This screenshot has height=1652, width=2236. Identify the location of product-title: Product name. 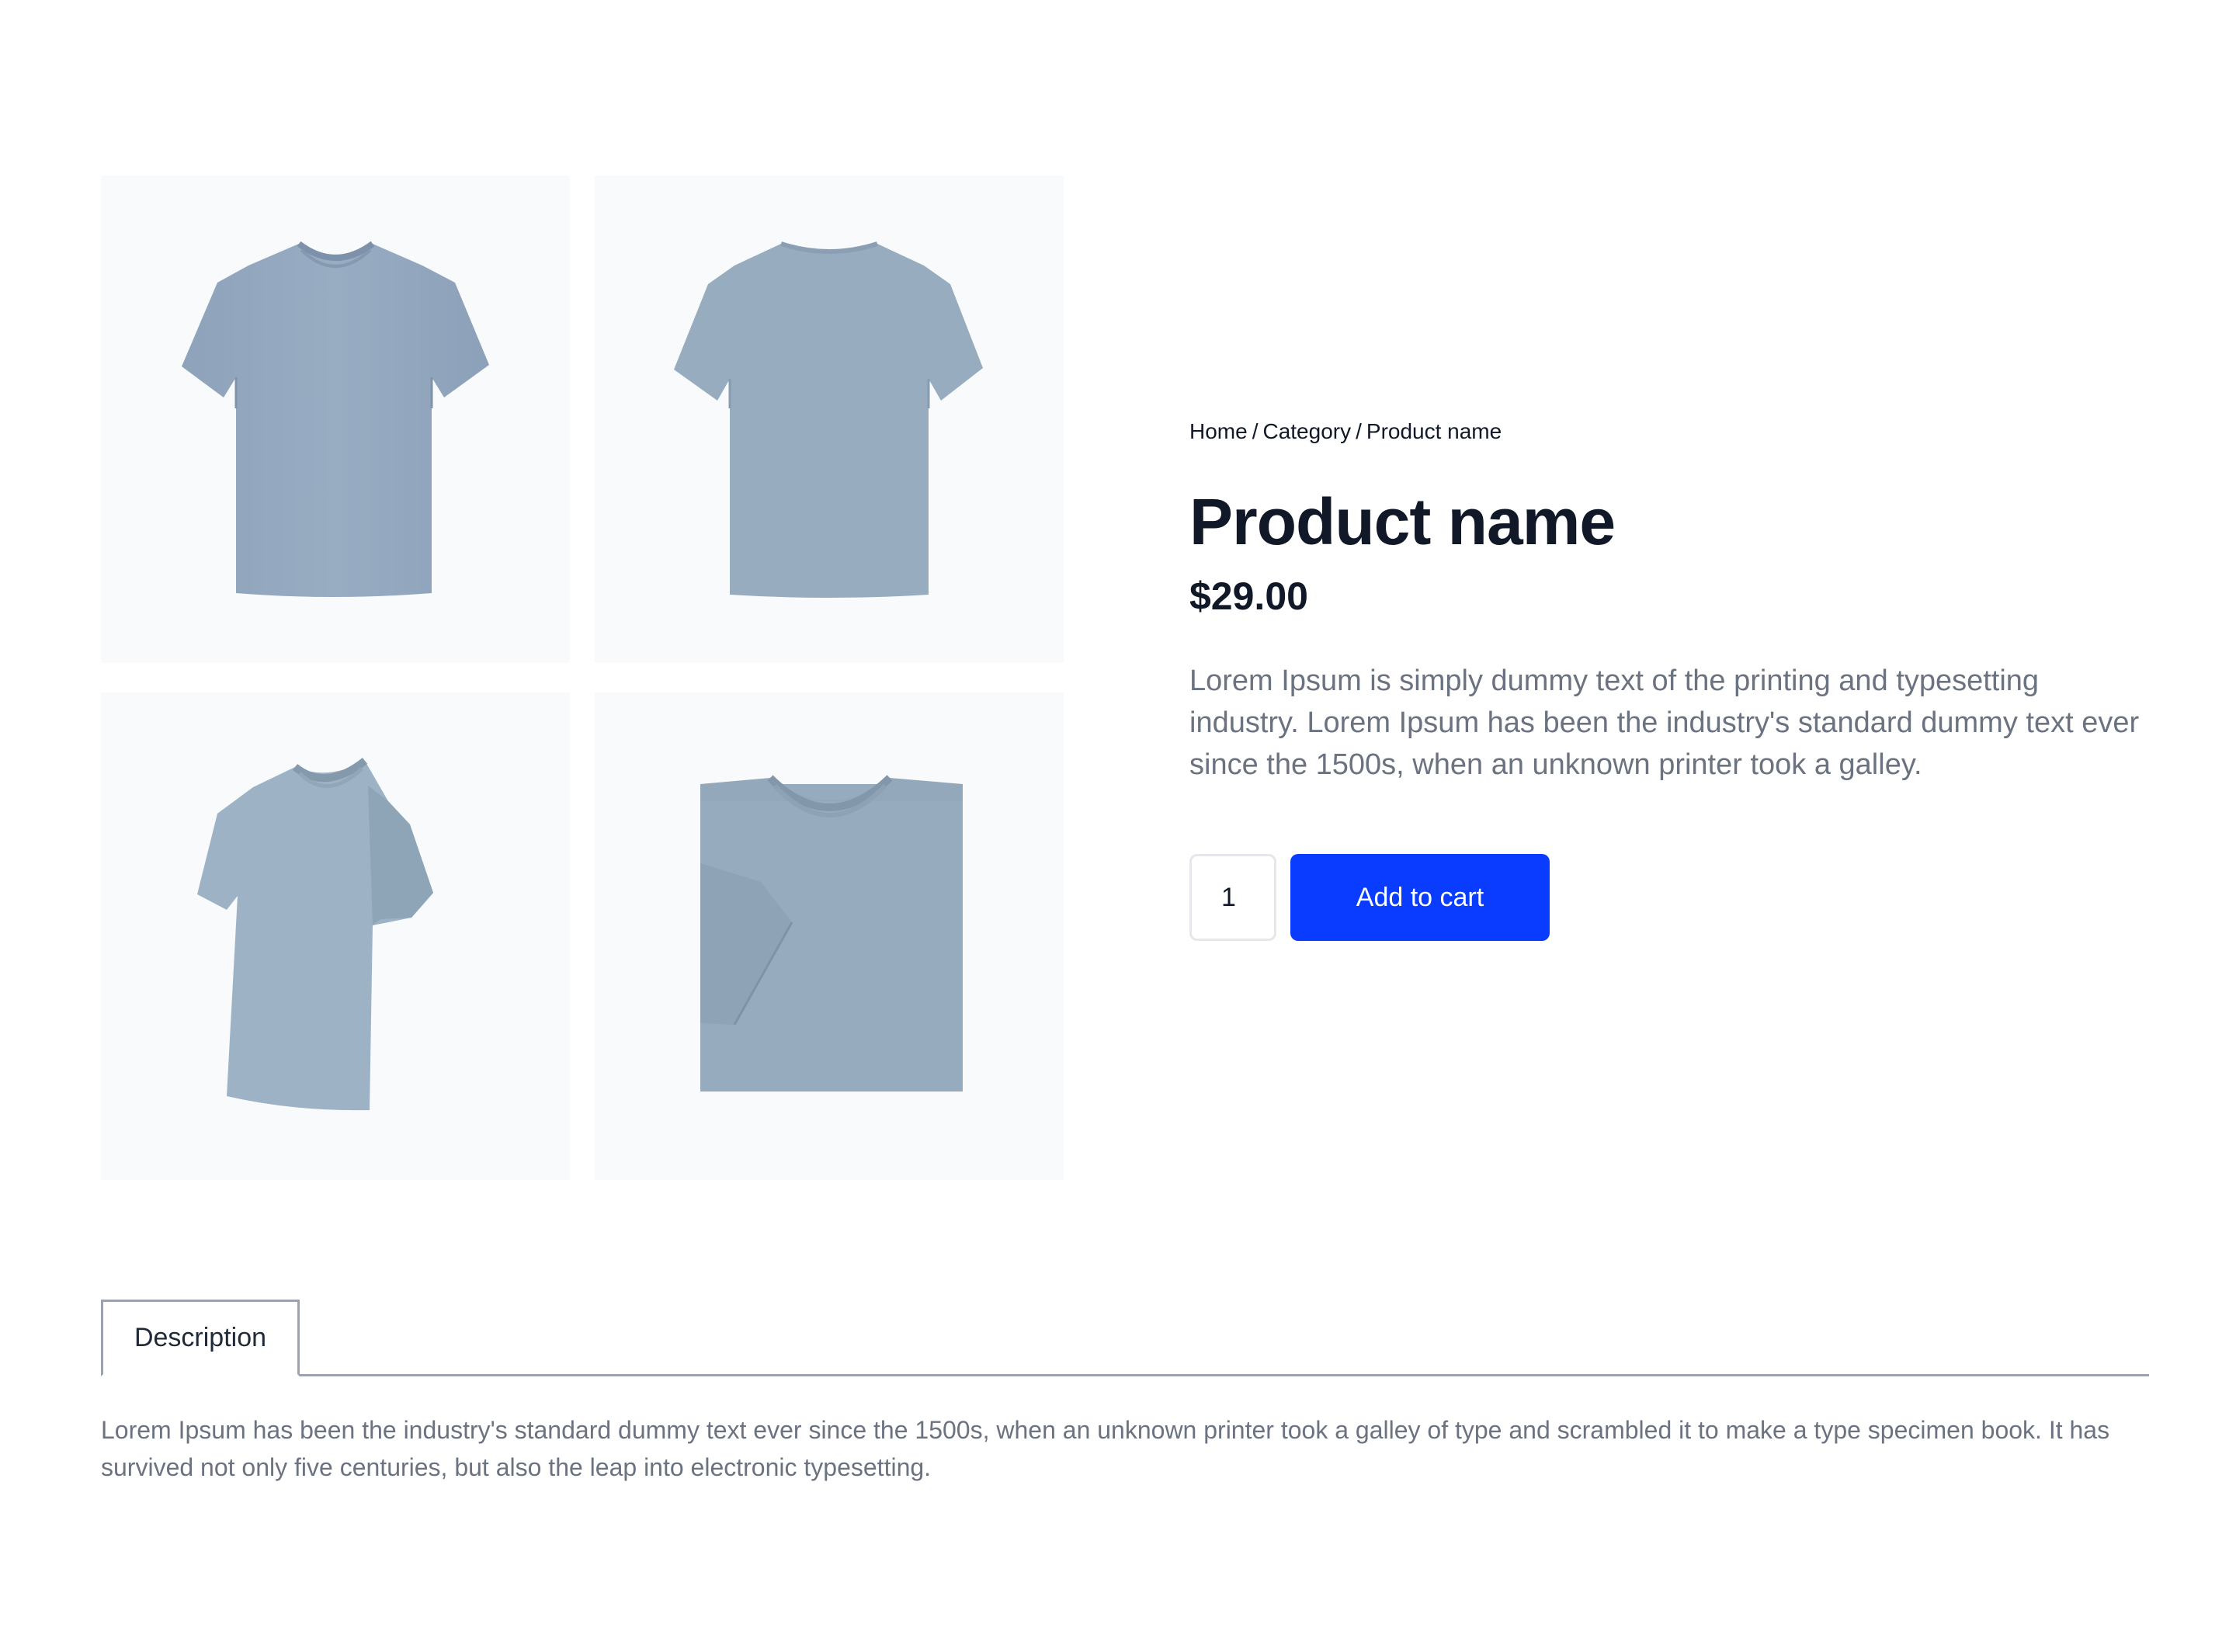
(1402, 521).